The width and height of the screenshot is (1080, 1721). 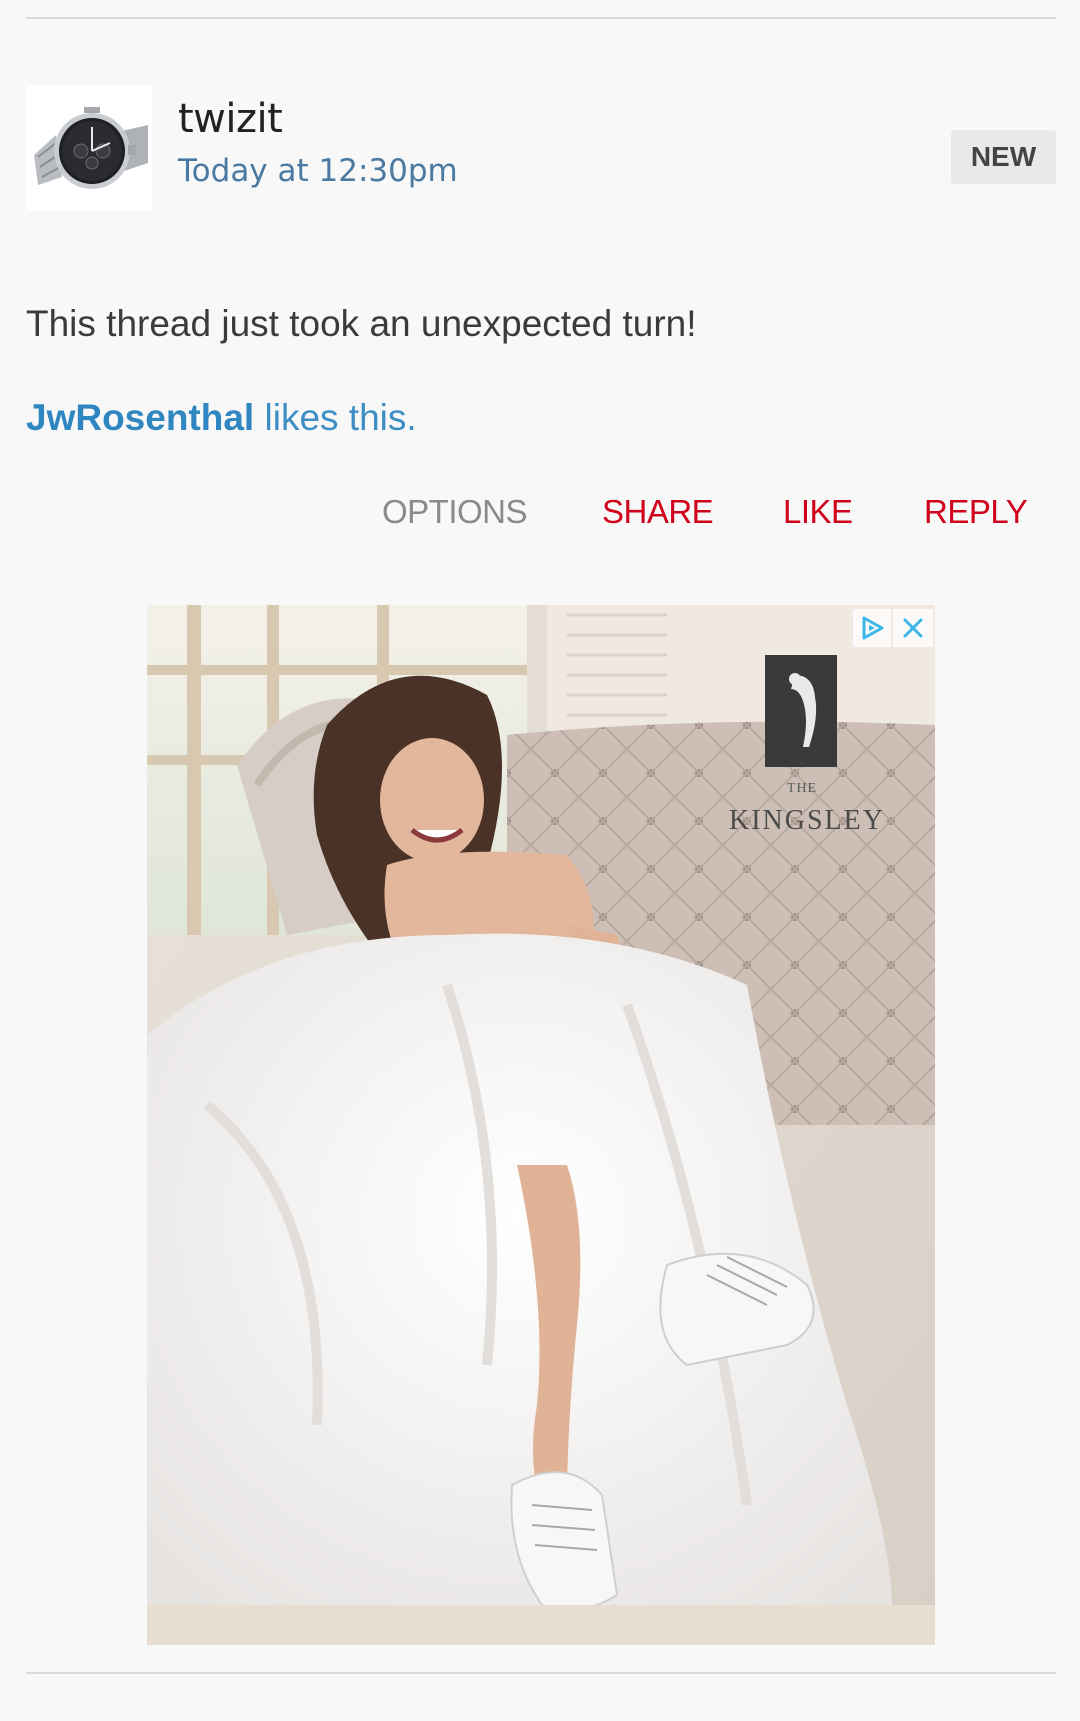 I want to click on reply-button: REPLY, so click(x=976, y=512).